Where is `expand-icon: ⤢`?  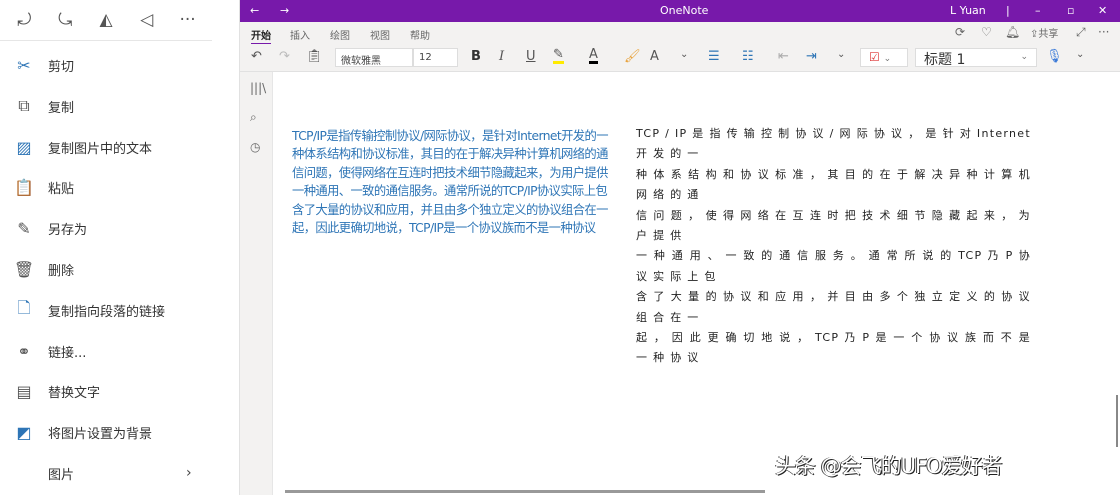
expand-icon: ⤢ is located at coordinates (1081, 32).